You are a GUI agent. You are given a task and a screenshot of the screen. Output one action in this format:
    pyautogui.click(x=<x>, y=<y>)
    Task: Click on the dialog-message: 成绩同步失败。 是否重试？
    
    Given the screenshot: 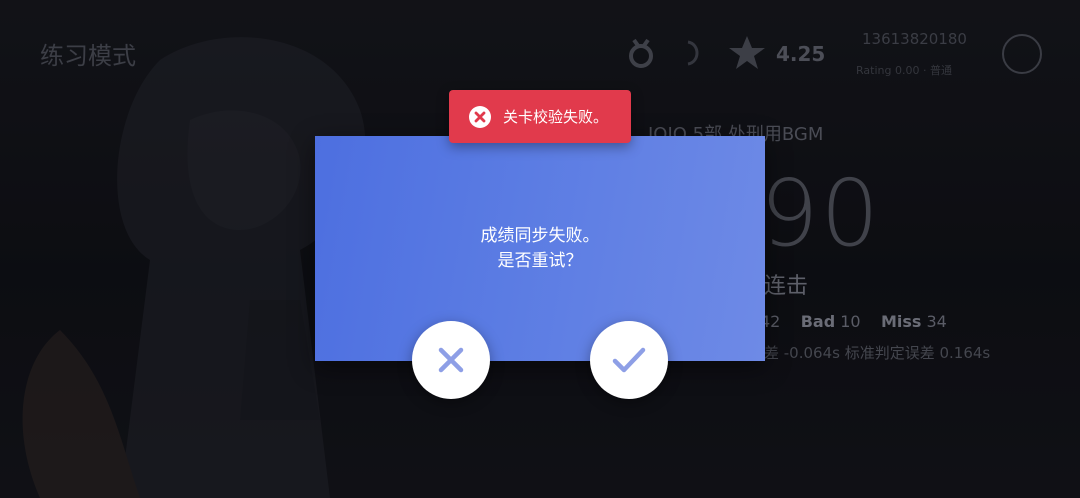 What is the action you would take?
    pyautogui.click(x=540, y=249)
    